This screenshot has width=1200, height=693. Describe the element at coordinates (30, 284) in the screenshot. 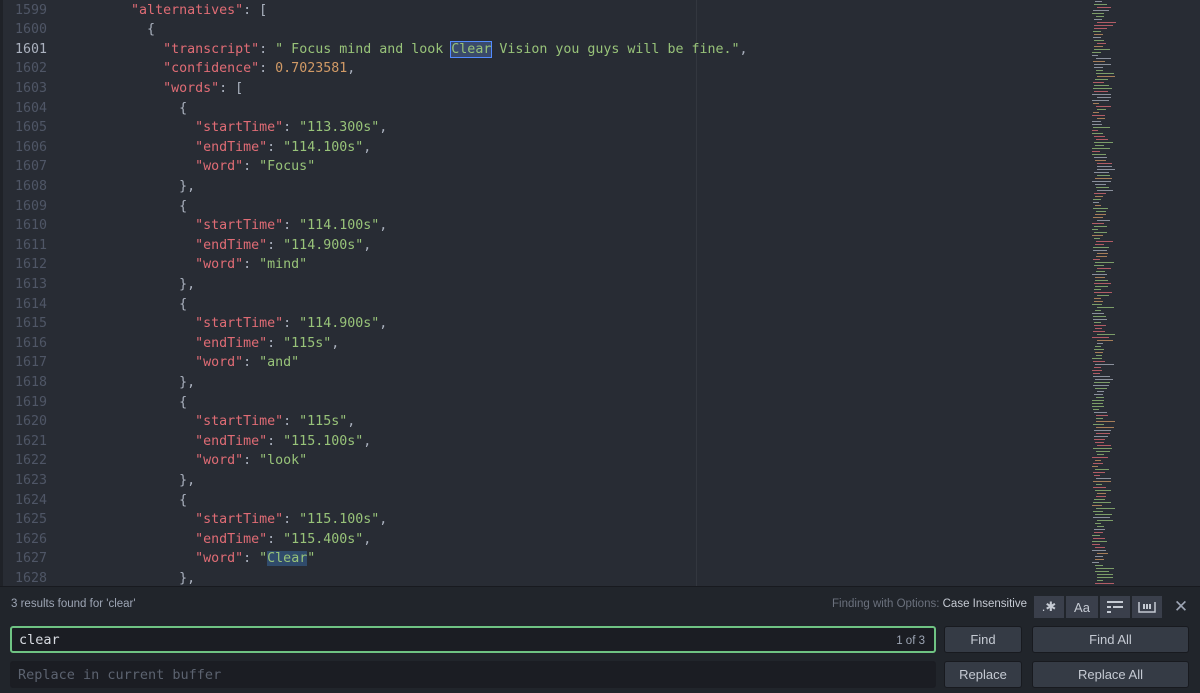

I see `line-number: 1613` at that location.